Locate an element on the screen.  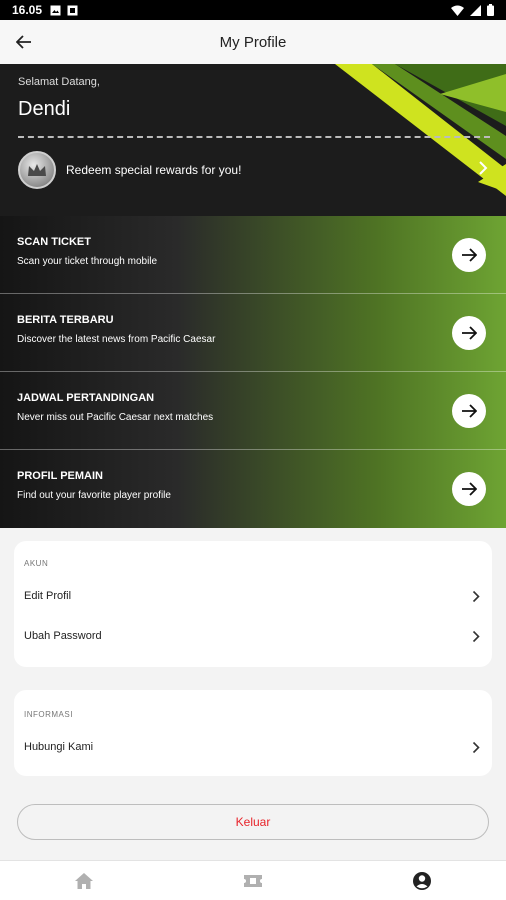
home-icon is located at coordinates (84, 880).